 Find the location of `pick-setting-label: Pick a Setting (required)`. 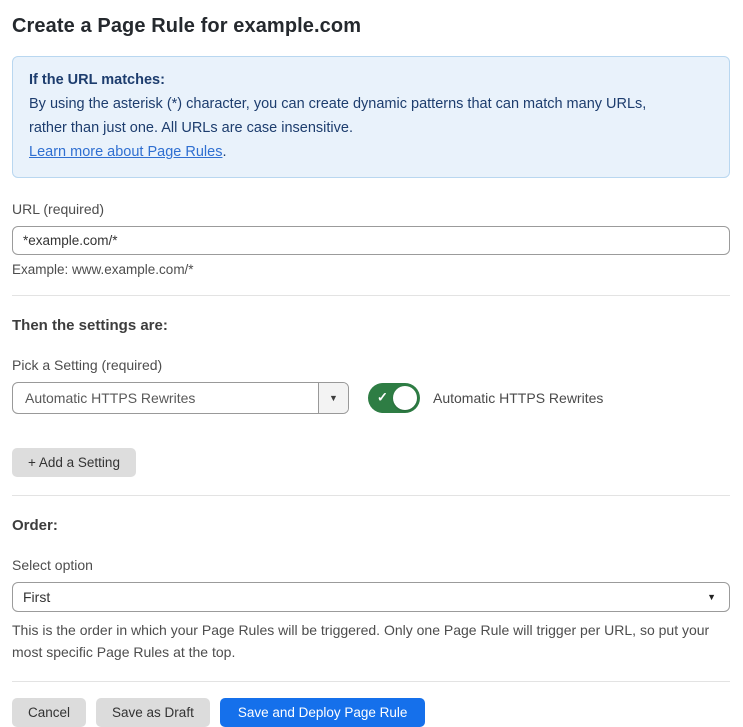

pick-setting-label: Pick a Setting (required) is located at coordinates (87, 365).